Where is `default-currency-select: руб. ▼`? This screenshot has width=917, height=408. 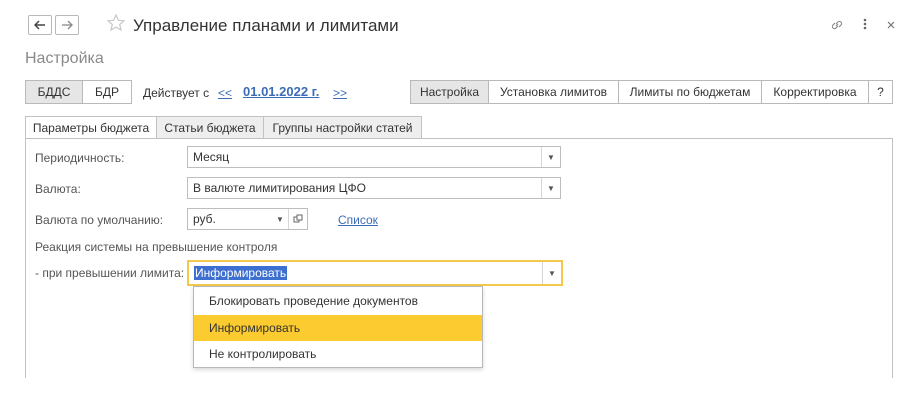 default-currency-select: руб. ▼ is located at coordinates (247, 219).